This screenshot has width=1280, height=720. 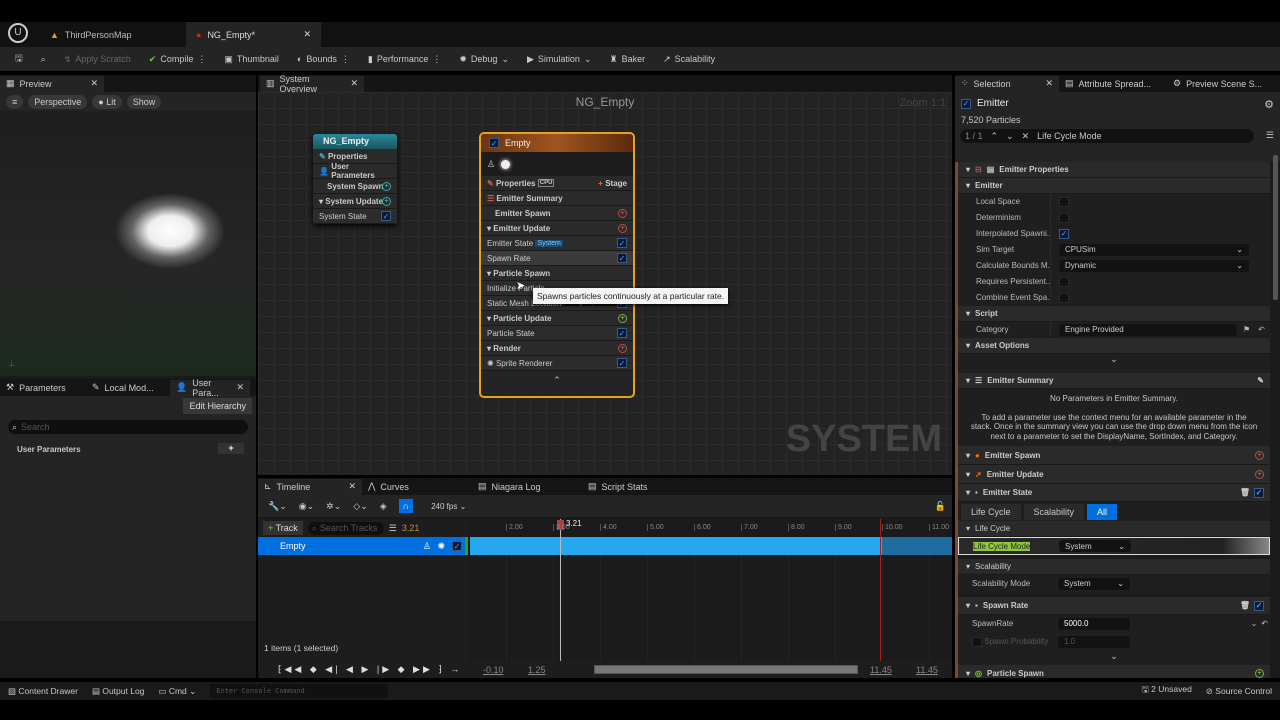 I want to click on tab-system-overview: ▥ System Overview ✕, so click(x=312, y=84).